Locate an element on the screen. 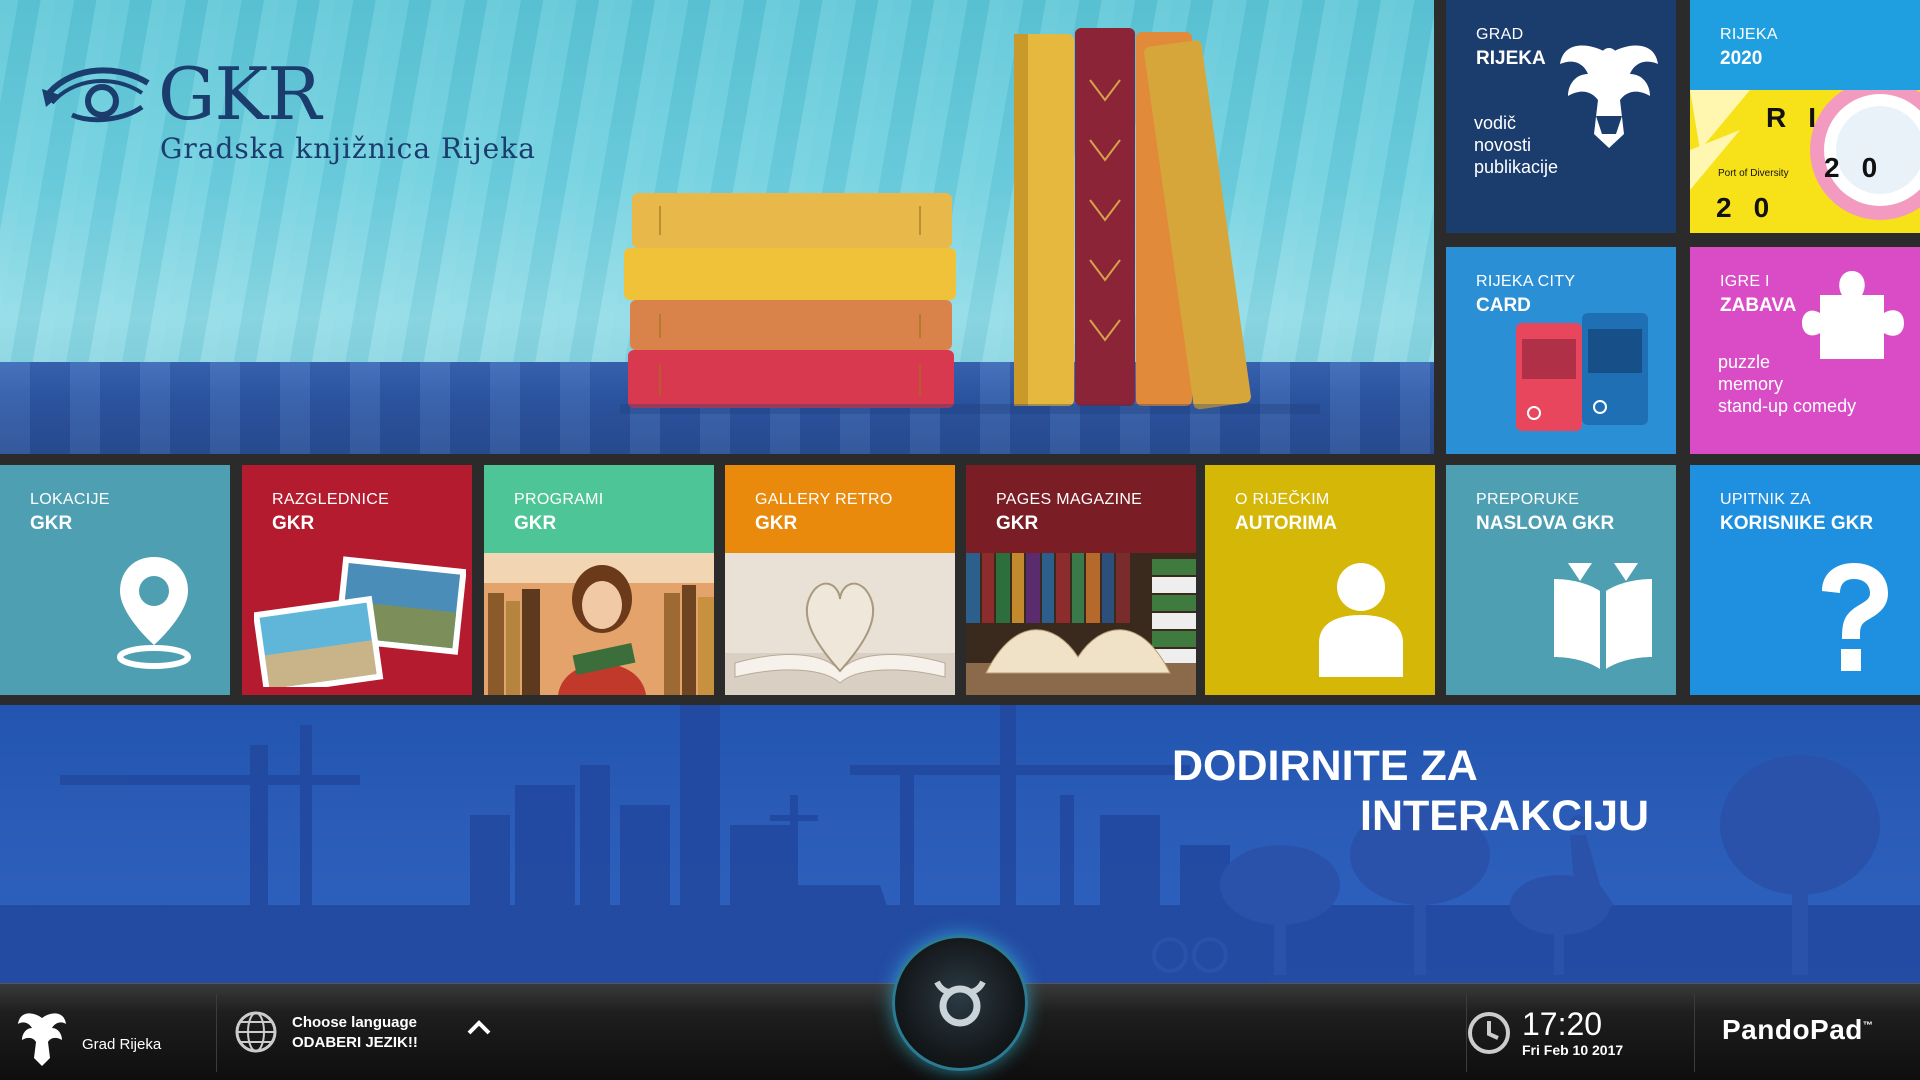  tile-caption-line1: IGRE I is located at coordinates (1745, 281).